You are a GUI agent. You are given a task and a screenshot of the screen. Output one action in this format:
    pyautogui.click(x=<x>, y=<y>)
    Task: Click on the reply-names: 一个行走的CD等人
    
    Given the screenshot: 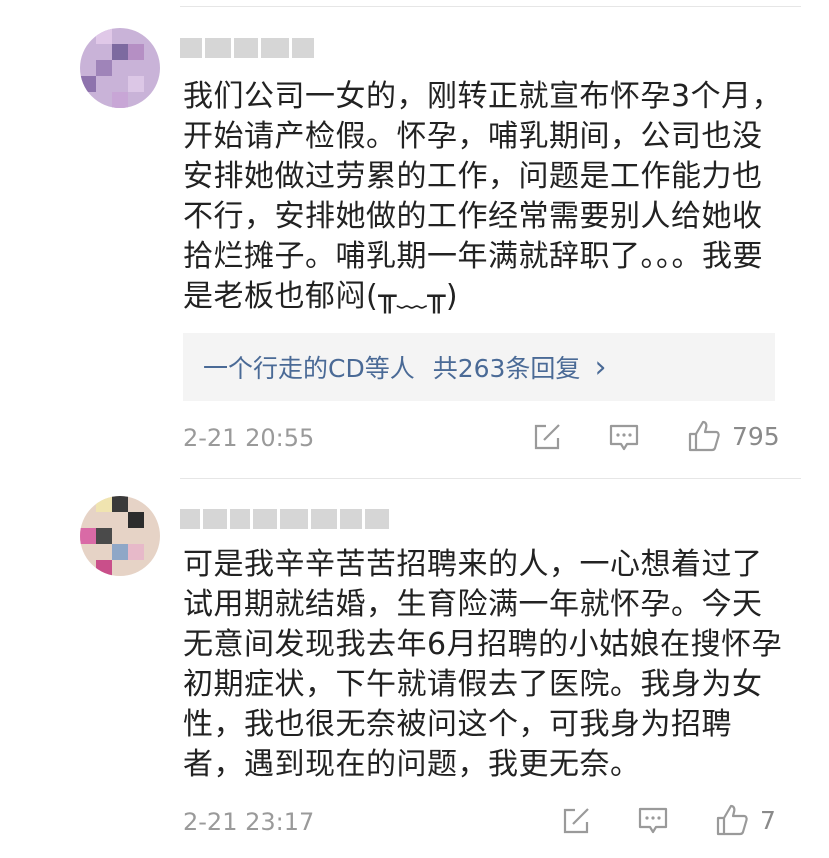 What is the action you would take?
    pyautogui.click(x=309, y=368)
    